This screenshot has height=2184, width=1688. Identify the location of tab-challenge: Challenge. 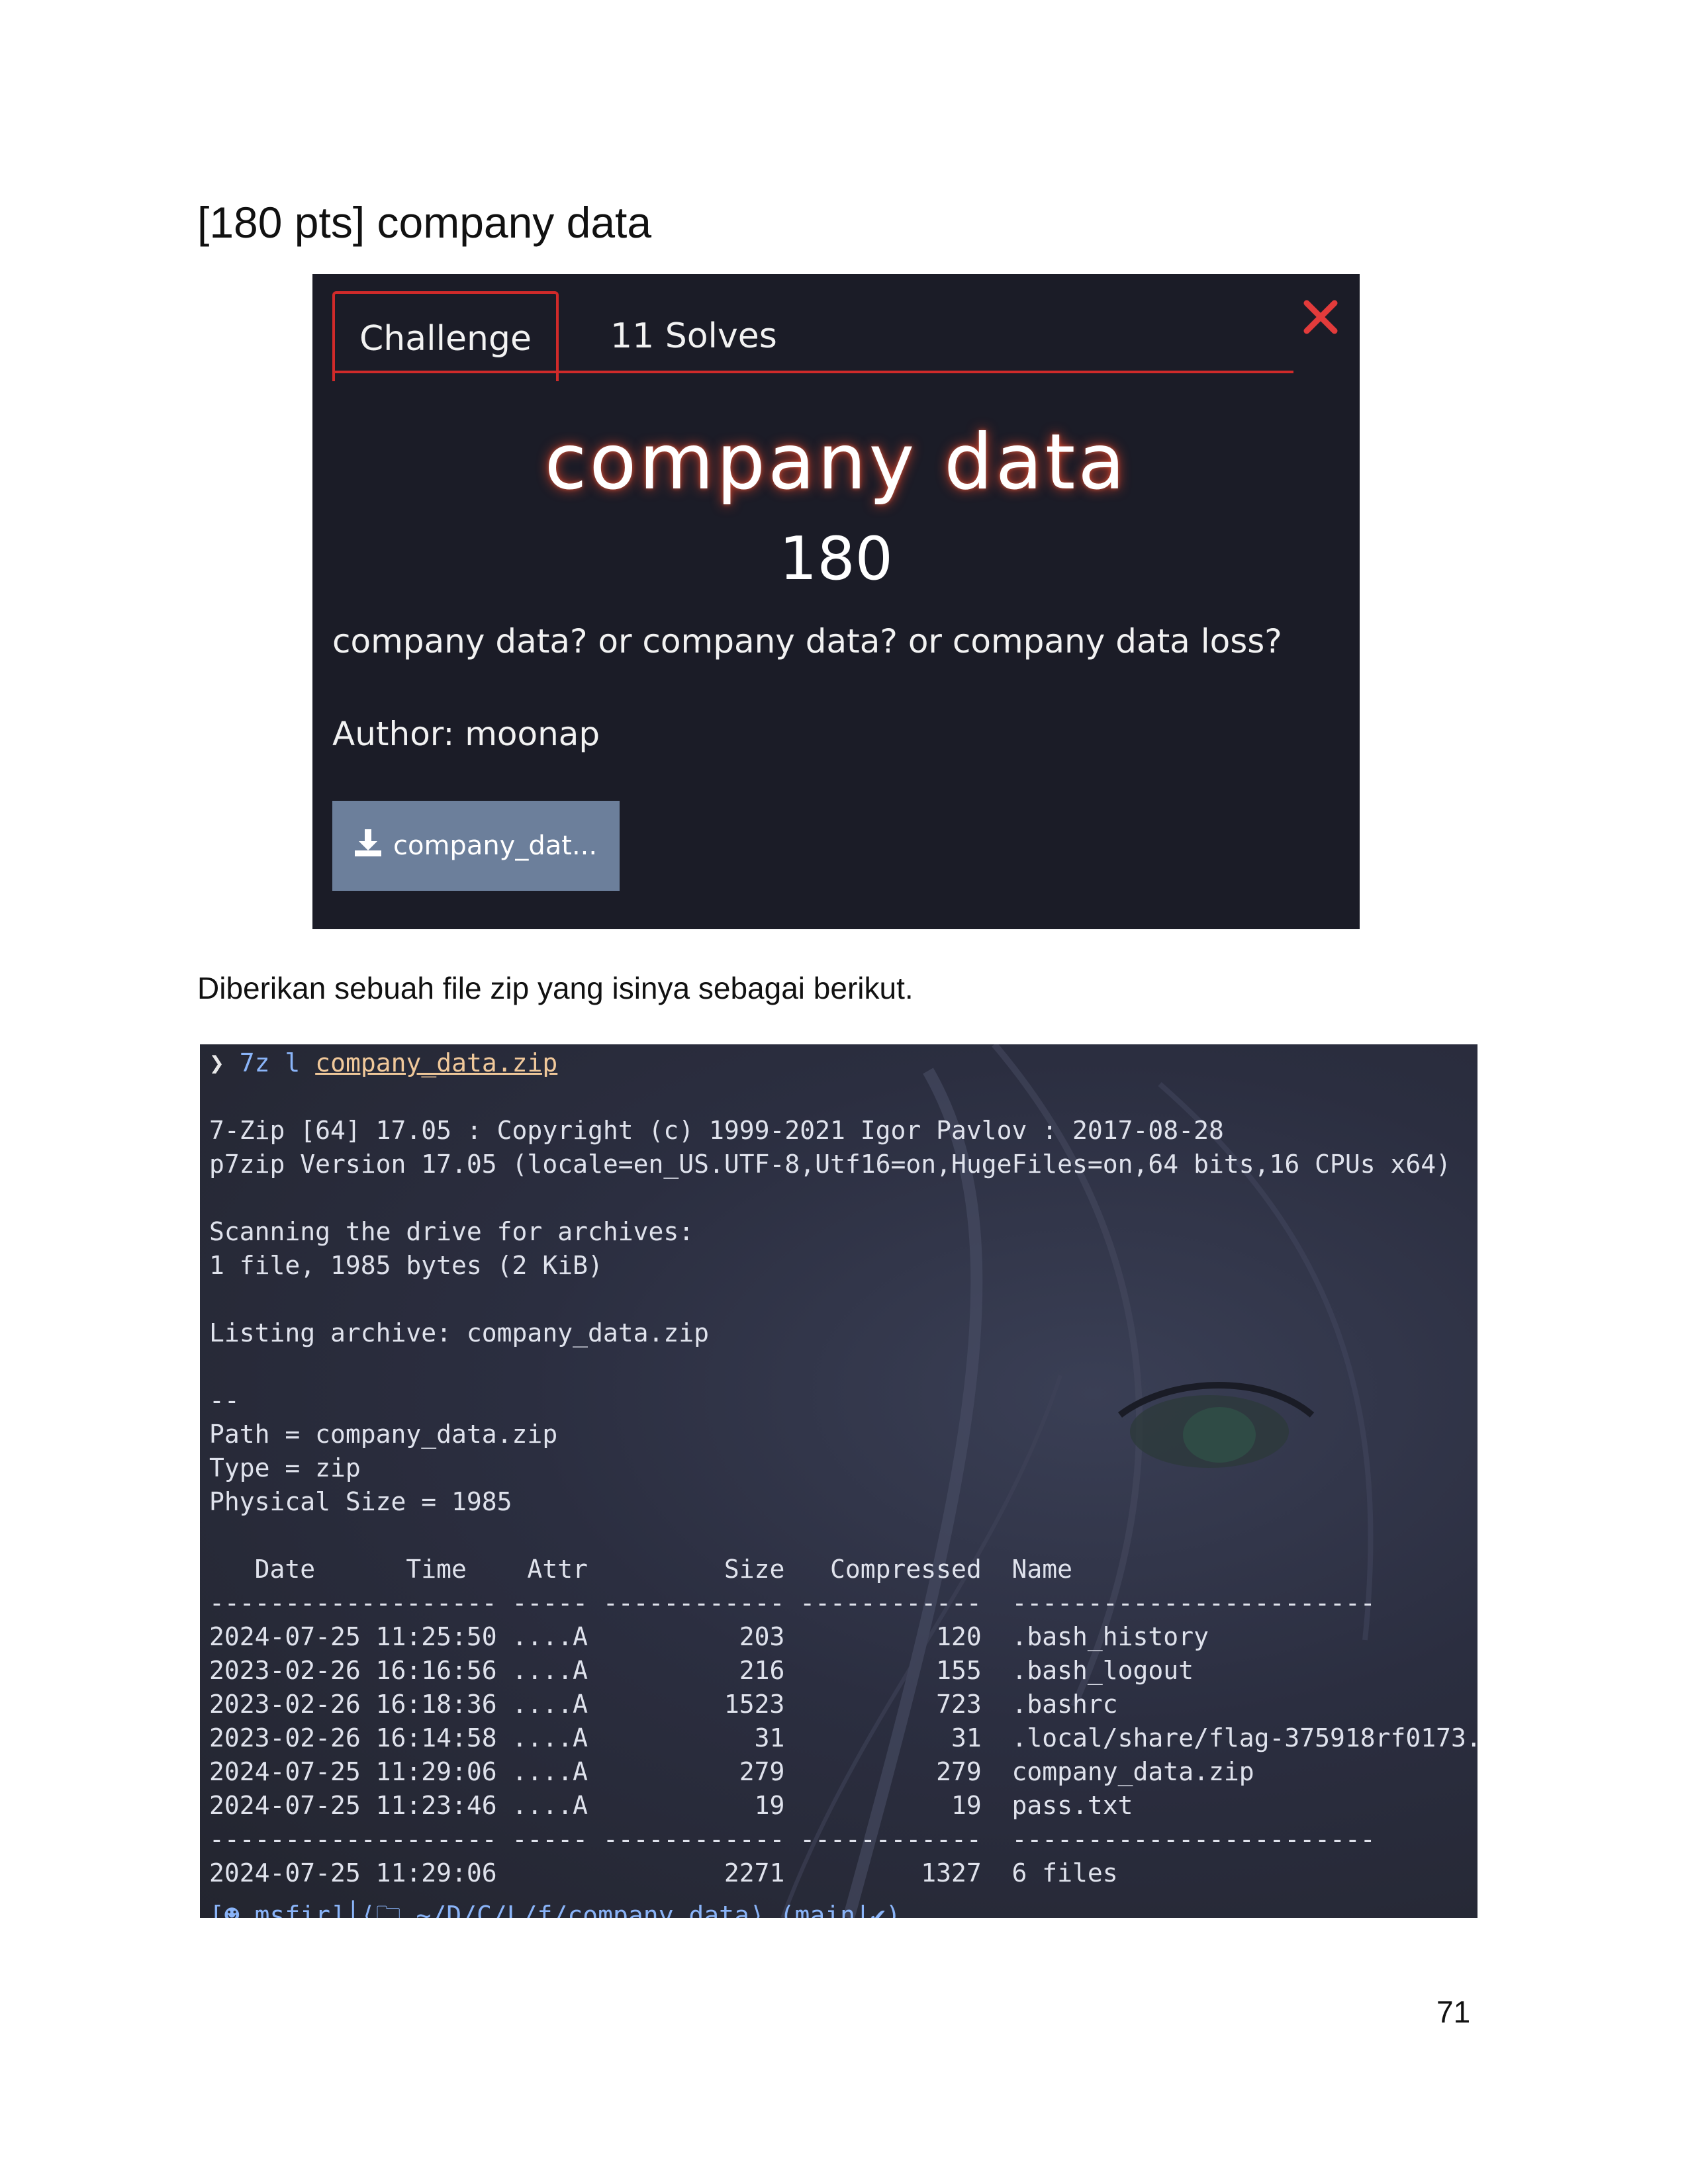
(445, 336).